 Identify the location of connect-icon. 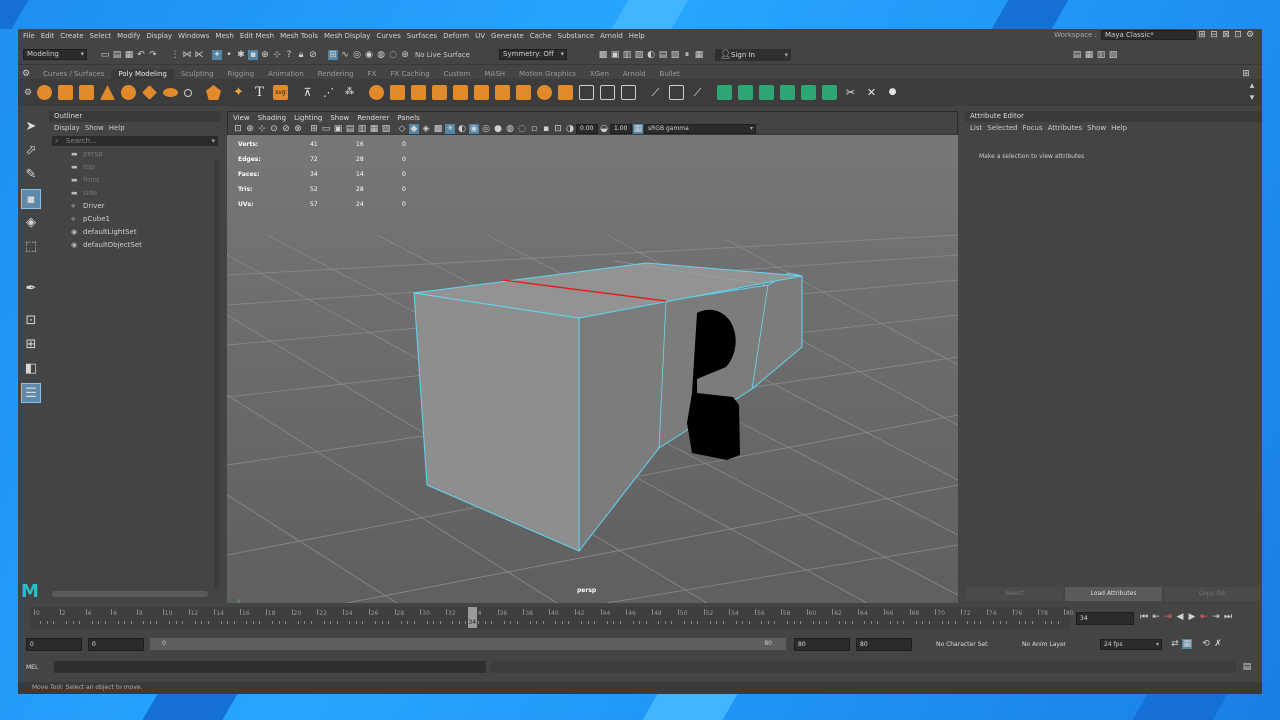
(628, 92).